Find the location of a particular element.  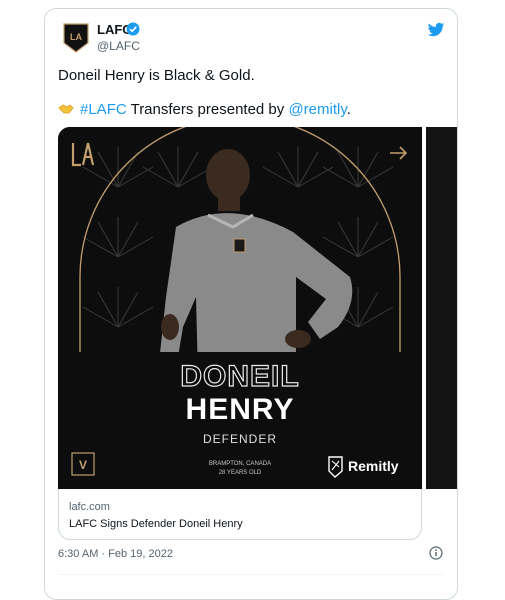

author-handle: @LAFC is located at coordinates (118, 46).